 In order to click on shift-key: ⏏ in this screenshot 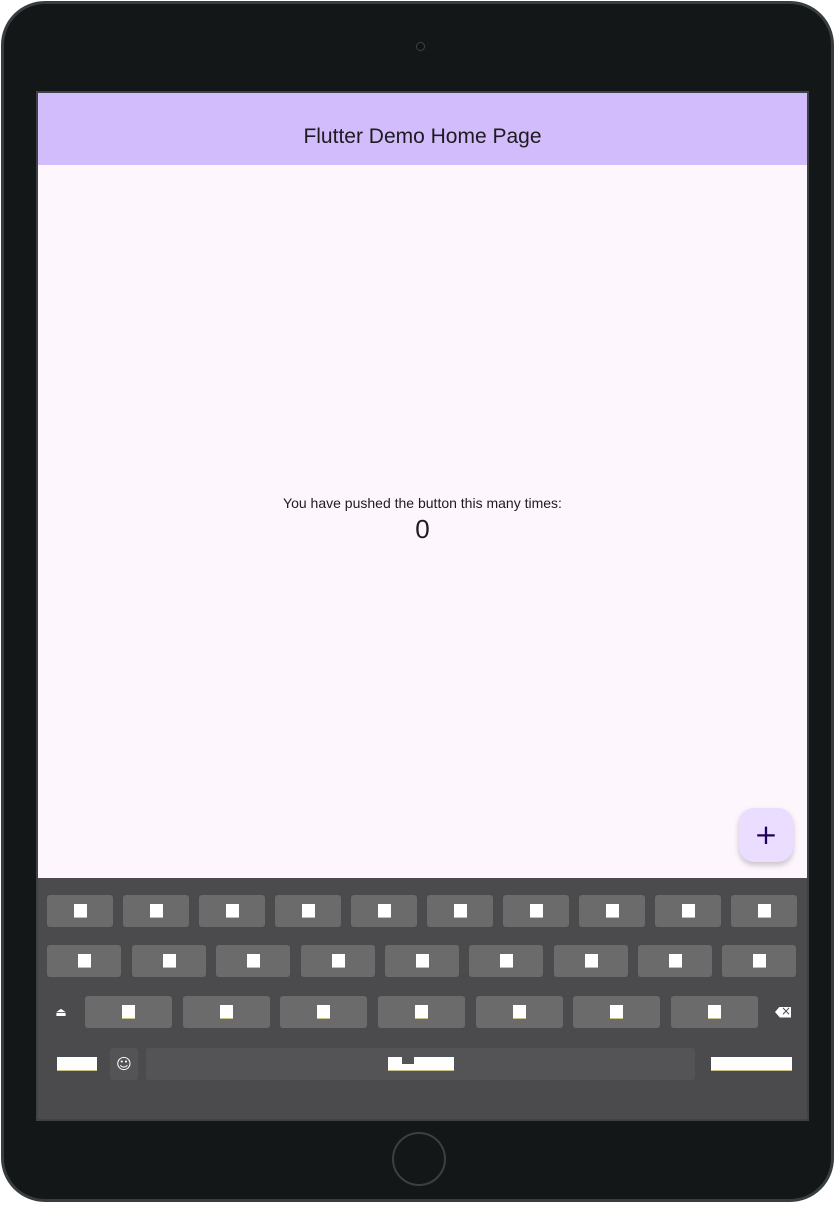, I will do `click(61, 1012)`.